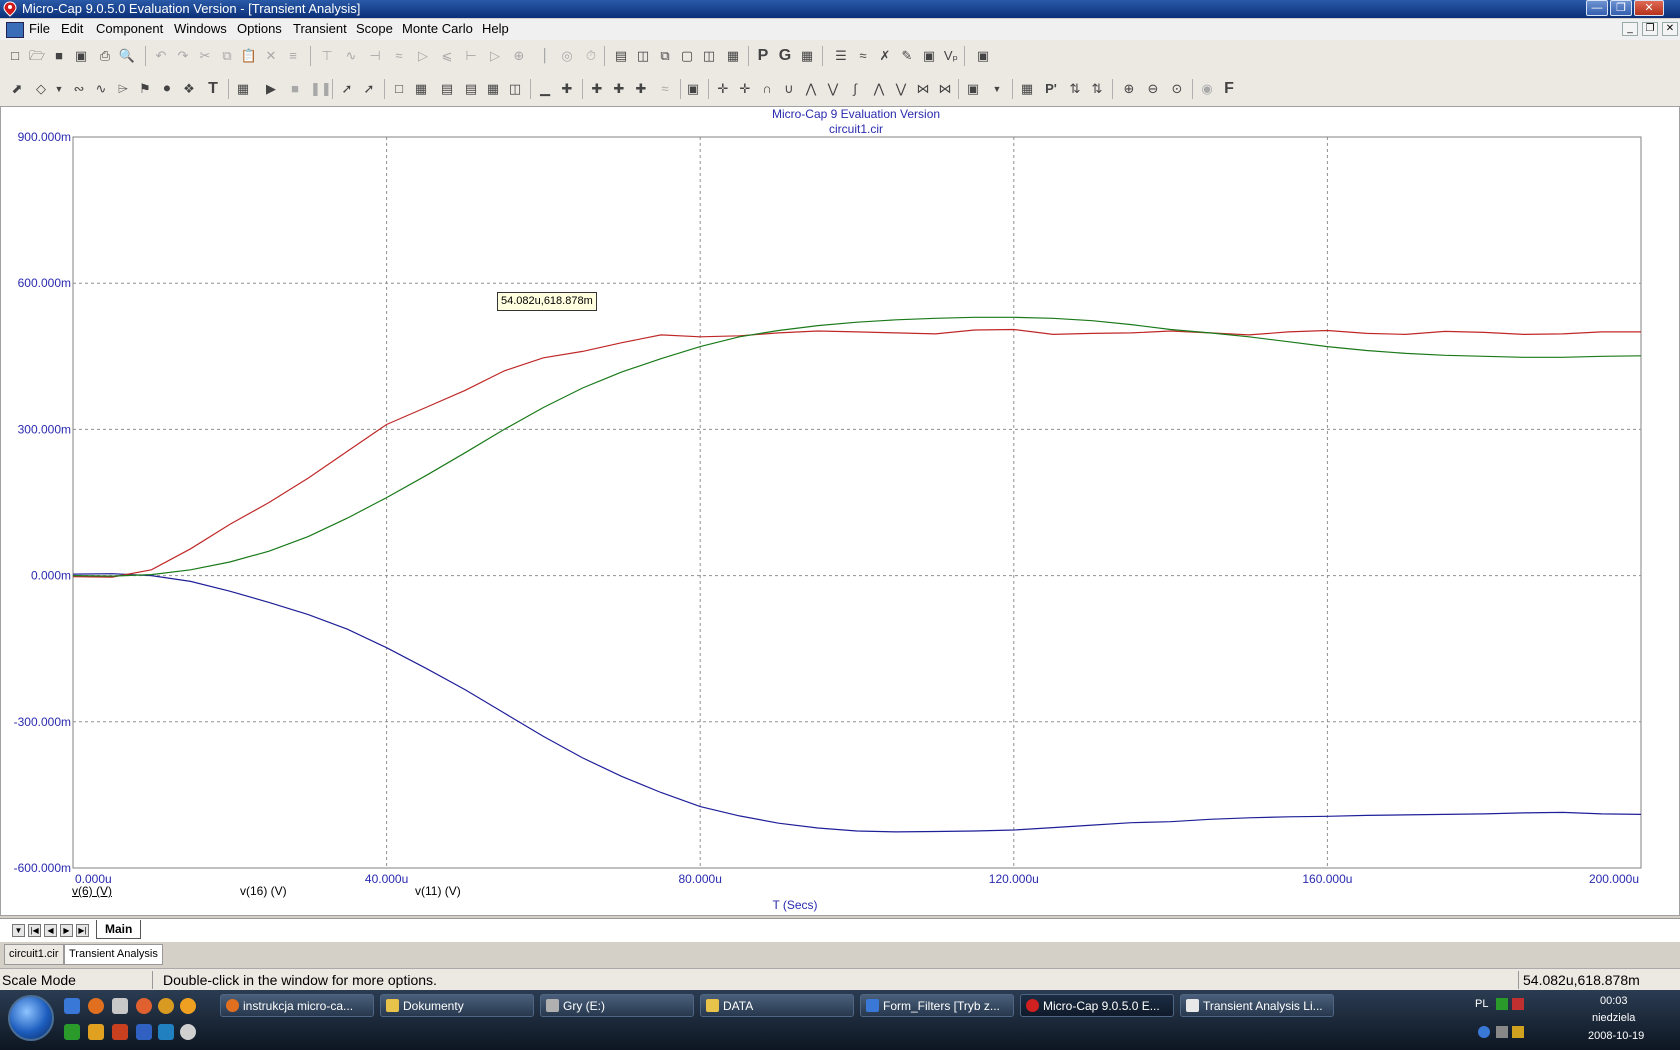 The image size is (1680, 1050). What do you see at coordinates (59, 89) in the screenshot?
I see `dropdown-arrow-icon: ▼` at bounding box center [59, 89].